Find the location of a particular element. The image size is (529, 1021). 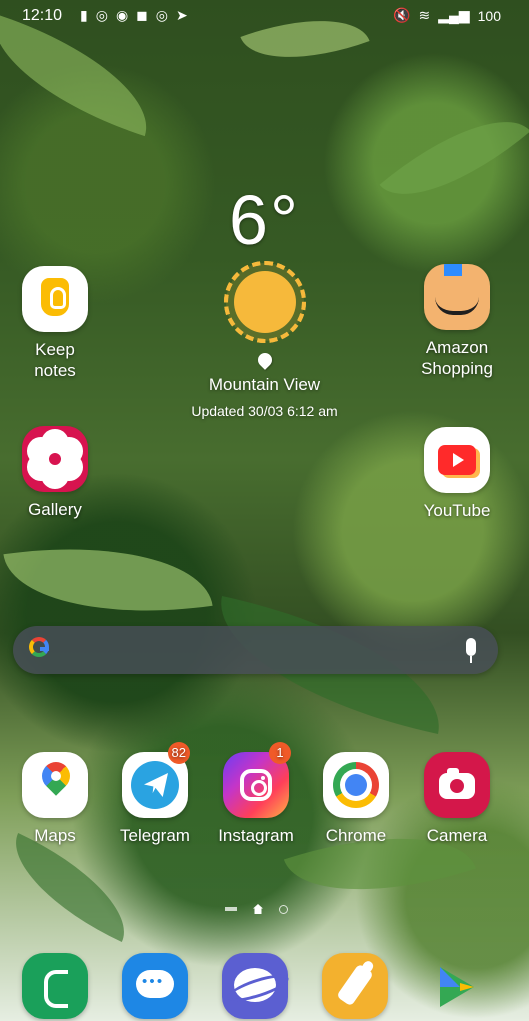

maps-icon is located at coordinates (55, 785).